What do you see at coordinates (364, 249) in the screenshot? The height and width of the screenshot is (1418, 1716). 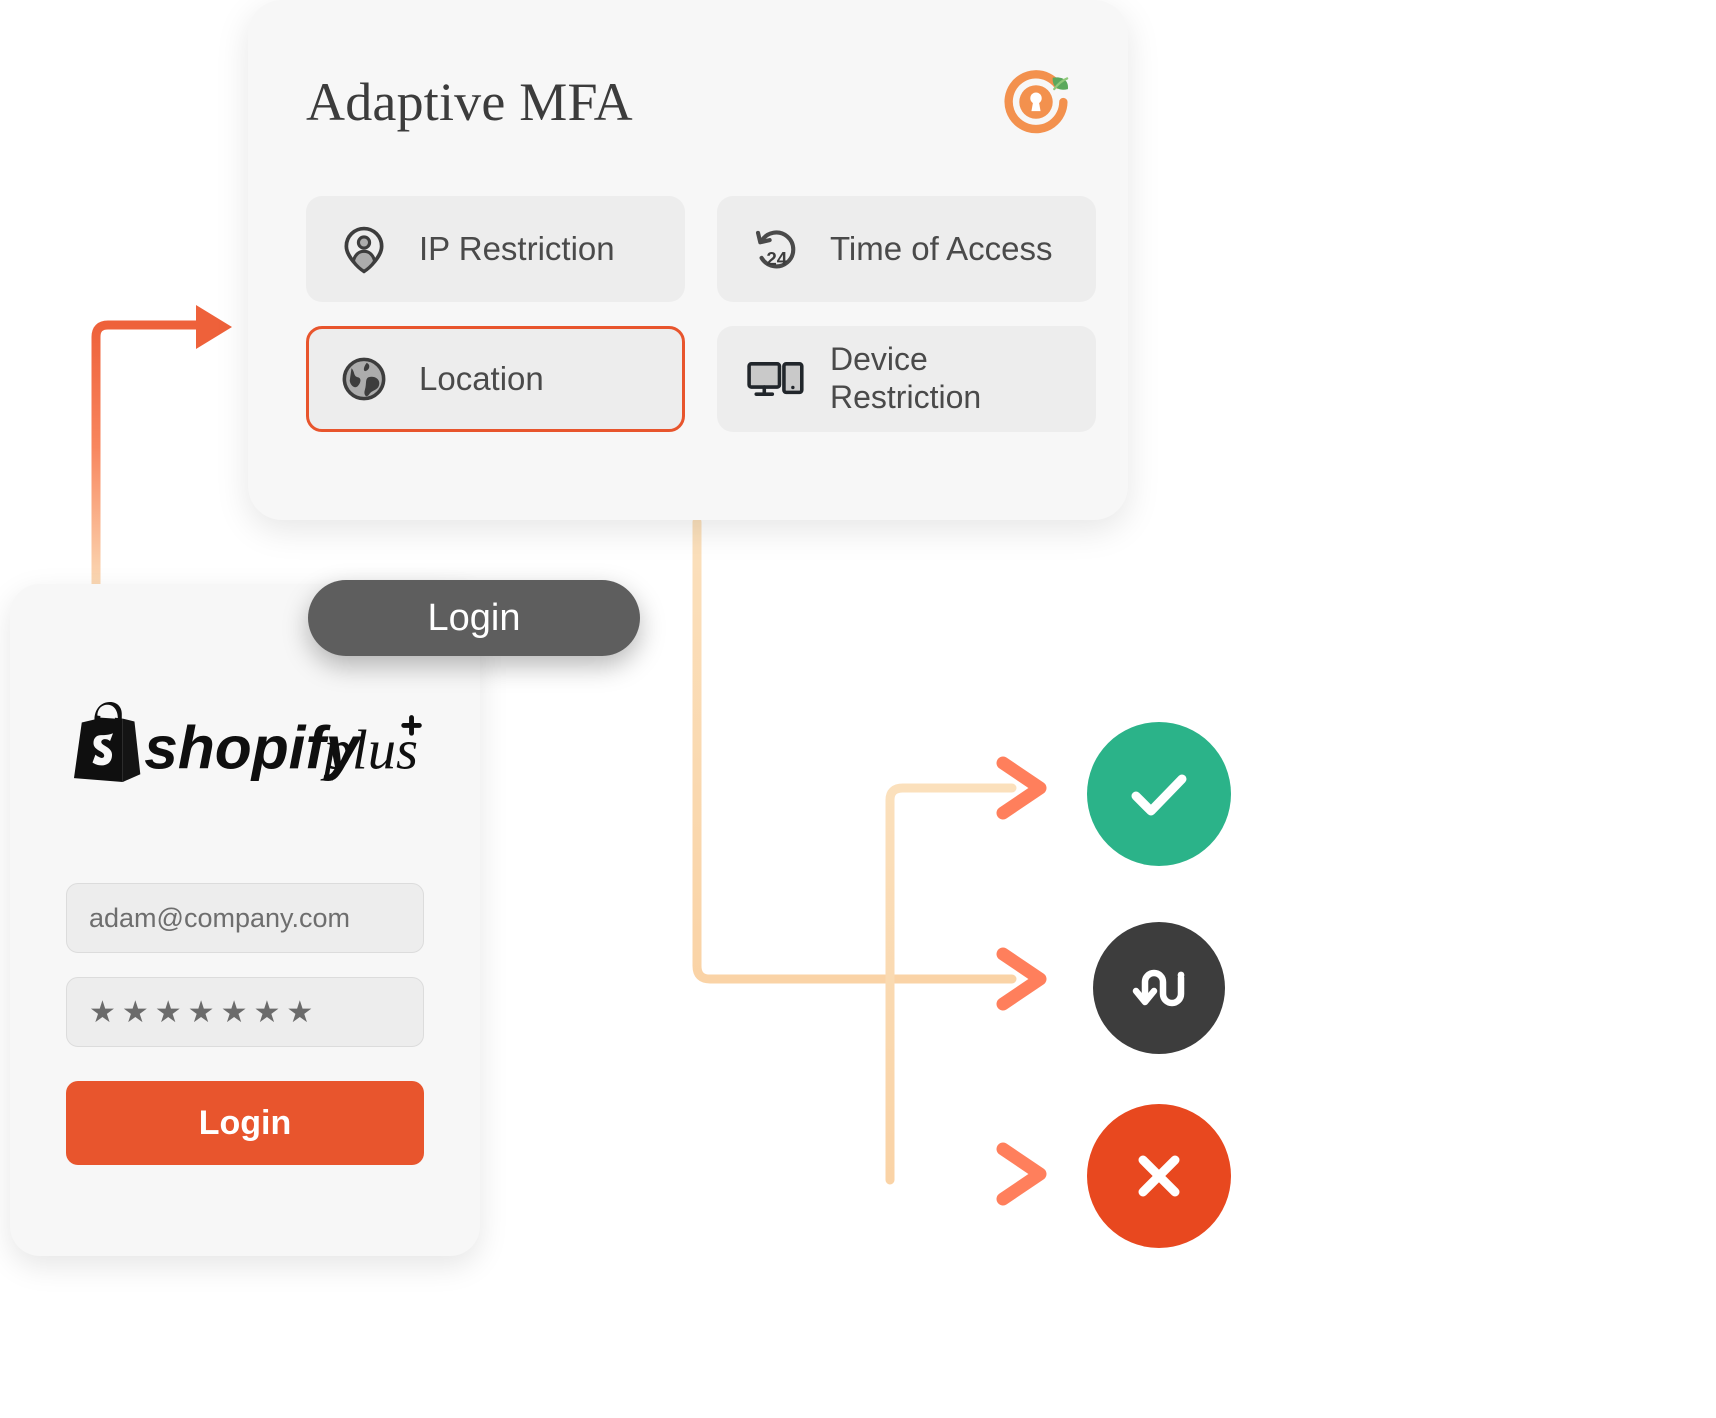 I see `map-pin-person-icon` at bounding box center [364, 249].